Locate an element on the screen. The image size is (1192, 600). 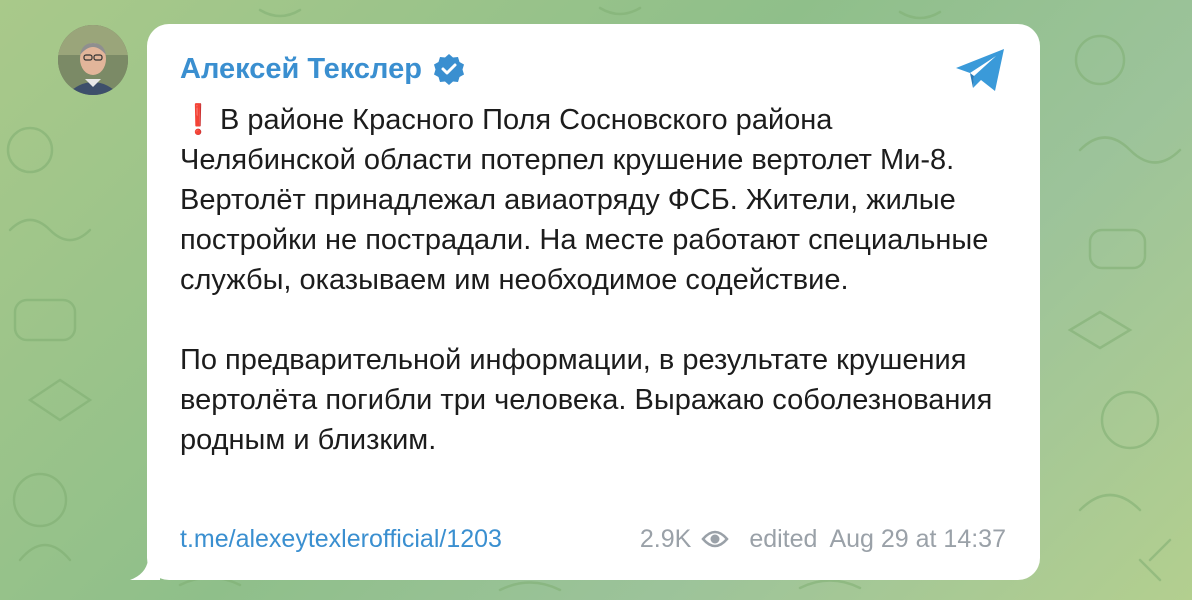
edited-label: edited is located at coordinates (783, 538).